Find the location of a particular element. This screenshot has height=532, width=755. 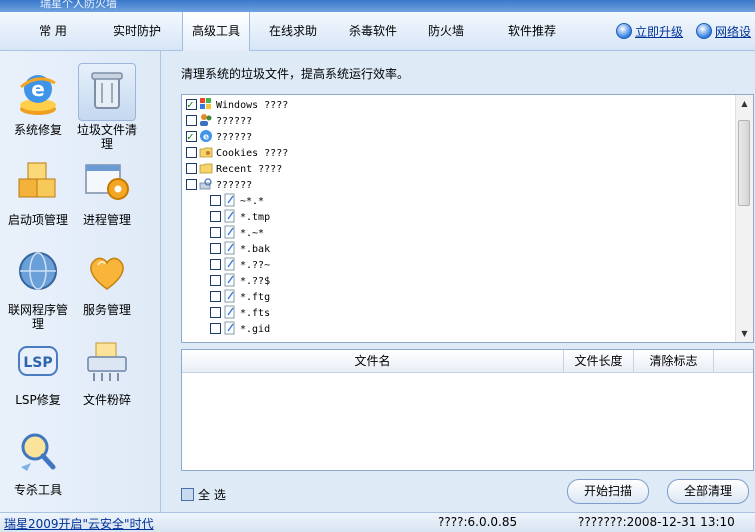

tree-row: *.ftg is located at coordinates (240, 297).